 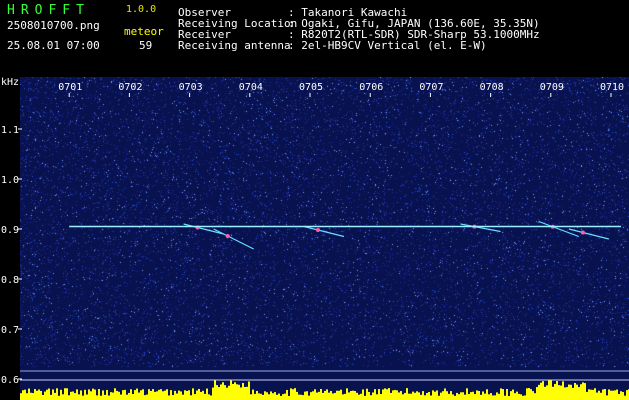 What do you see at coordinates (191, 87) in the screenshot?
I see `x-tick-label: 0703` at bounding box center [191, 87].